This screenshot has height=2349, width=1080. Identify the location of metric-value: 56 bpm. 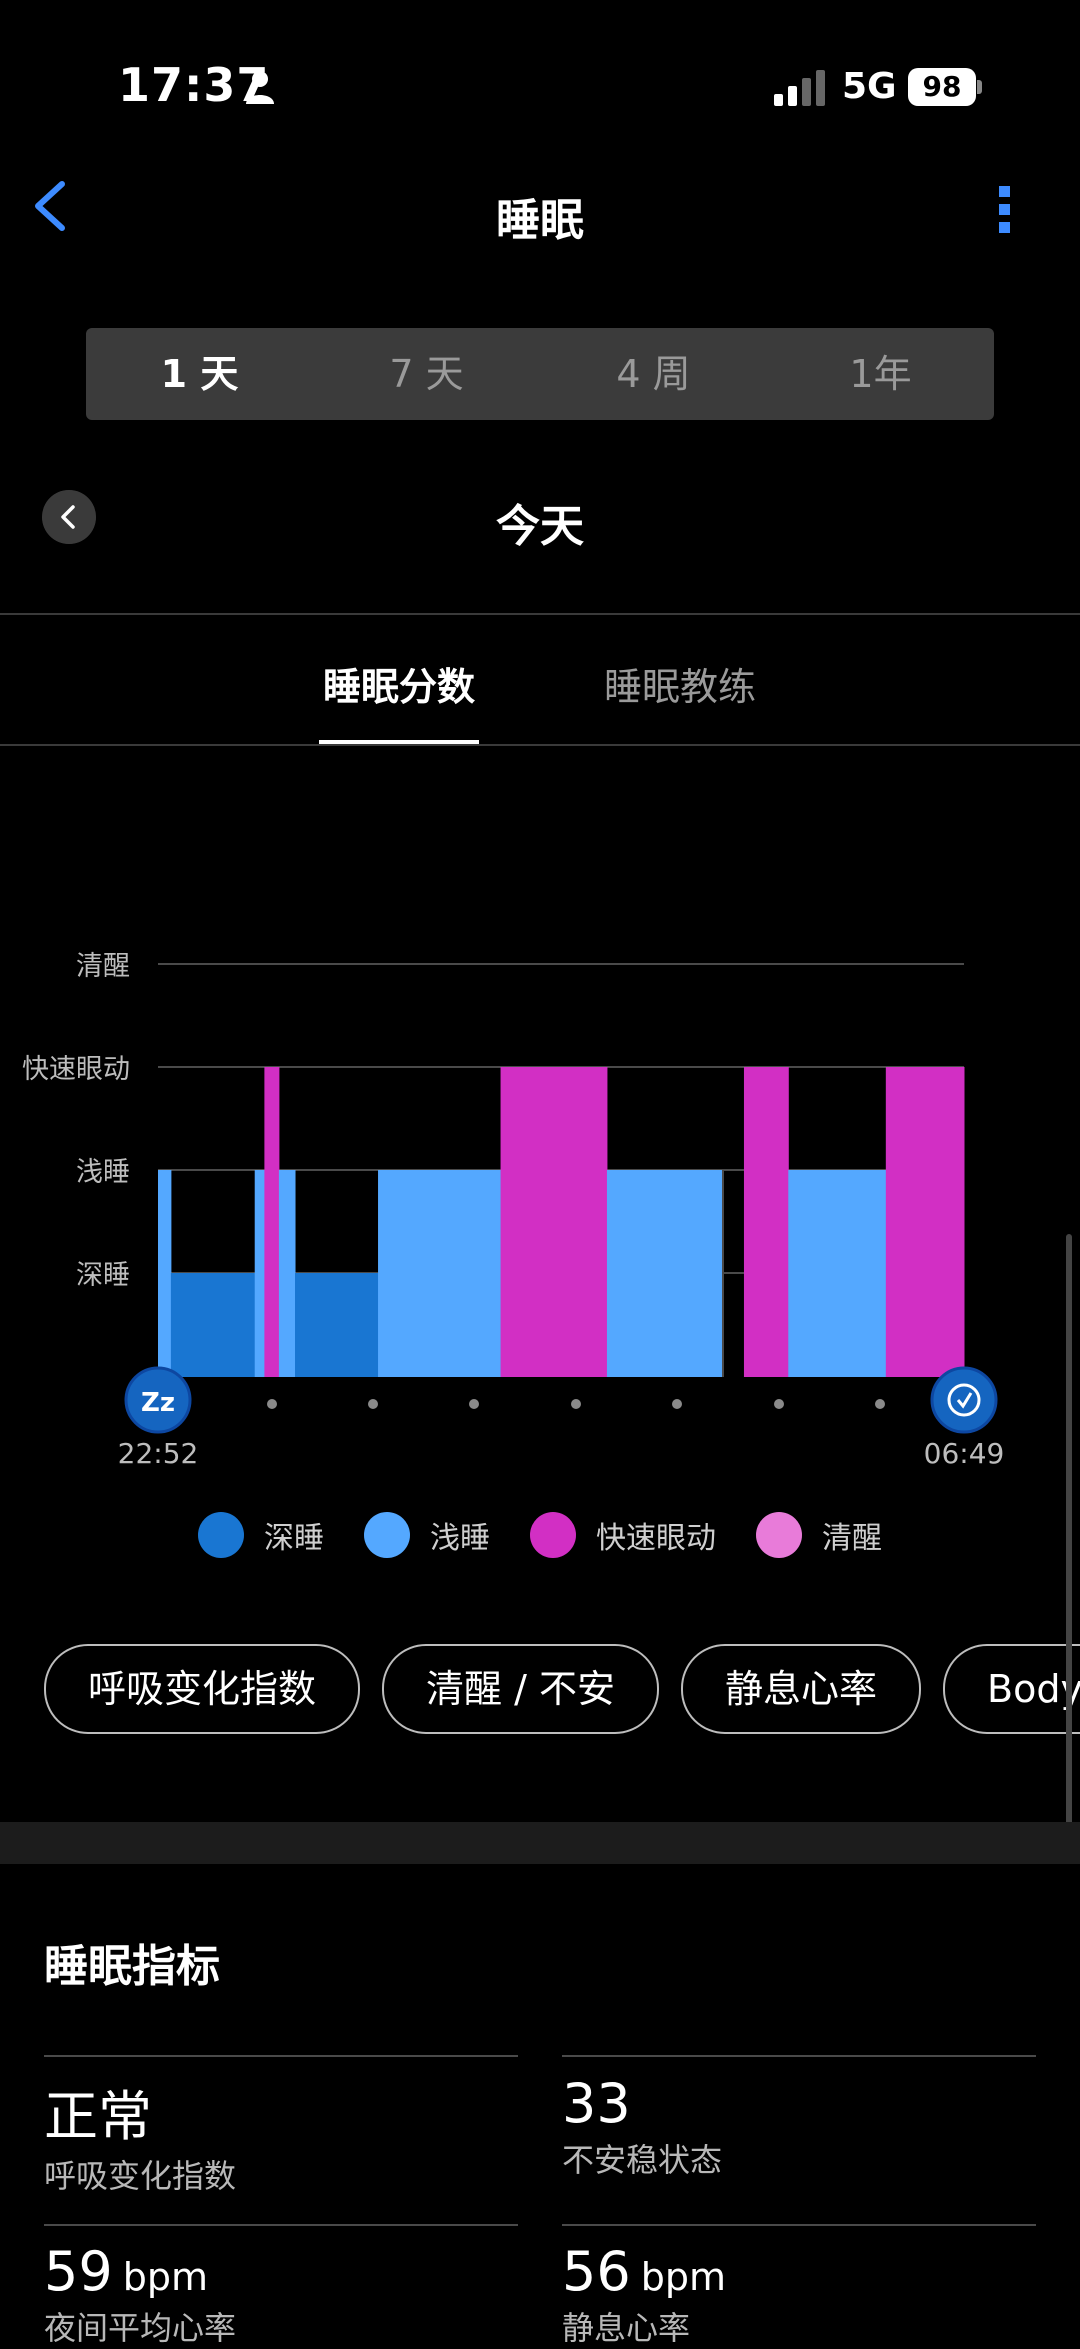
(644, 2271).